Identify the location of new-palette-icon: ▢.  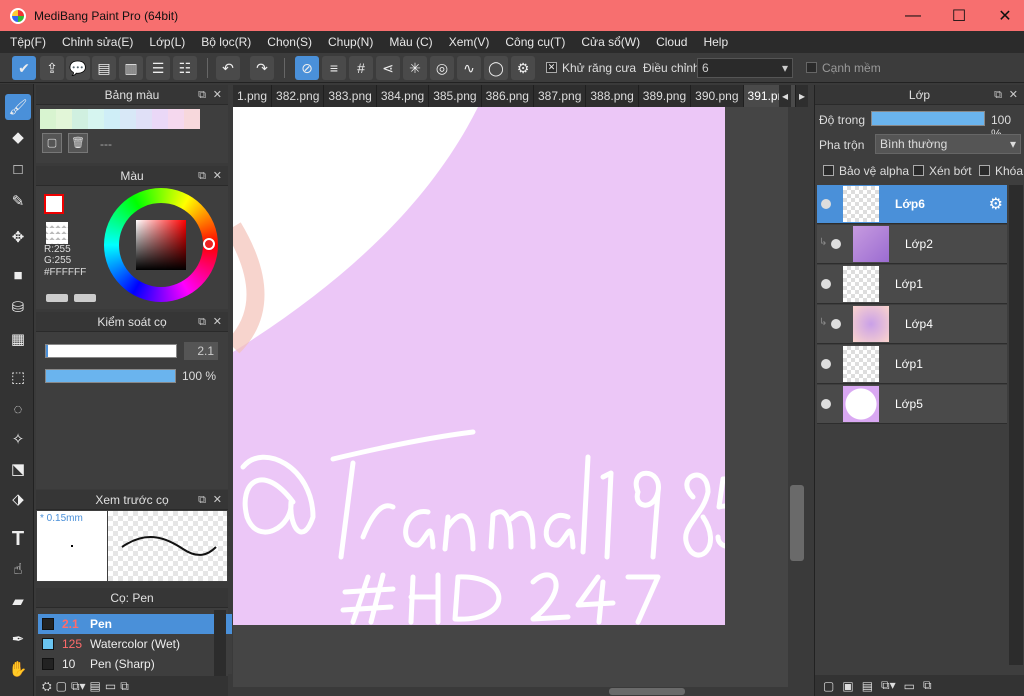
(52, 143).